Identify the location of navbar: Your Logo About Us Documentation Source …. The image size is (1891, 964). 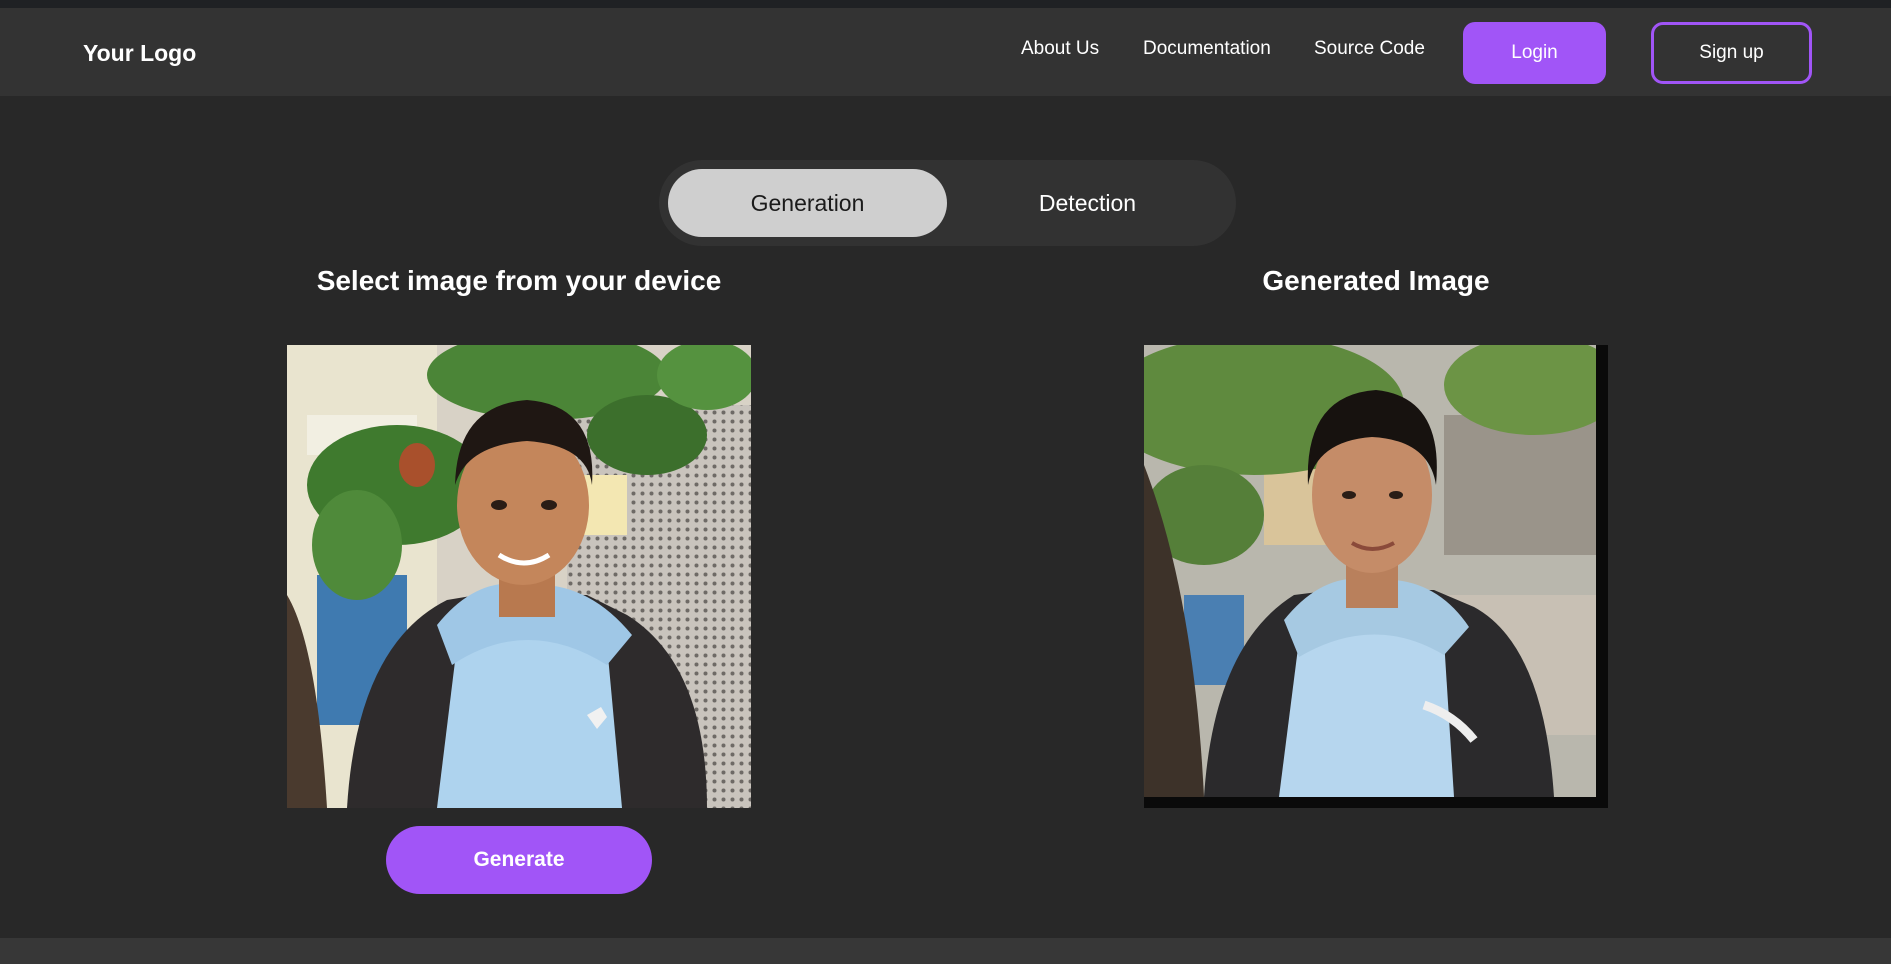
(945, 52).